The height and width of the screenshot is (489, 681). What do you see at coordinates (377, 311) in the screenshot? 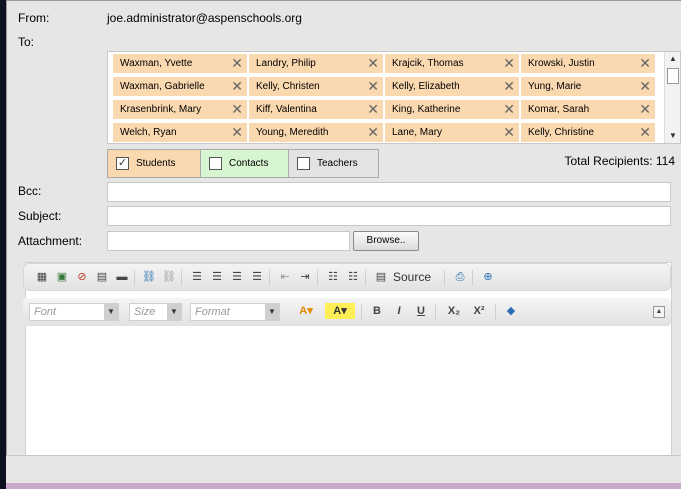
I see `bold-button: B` at bounding box center [377, 311].